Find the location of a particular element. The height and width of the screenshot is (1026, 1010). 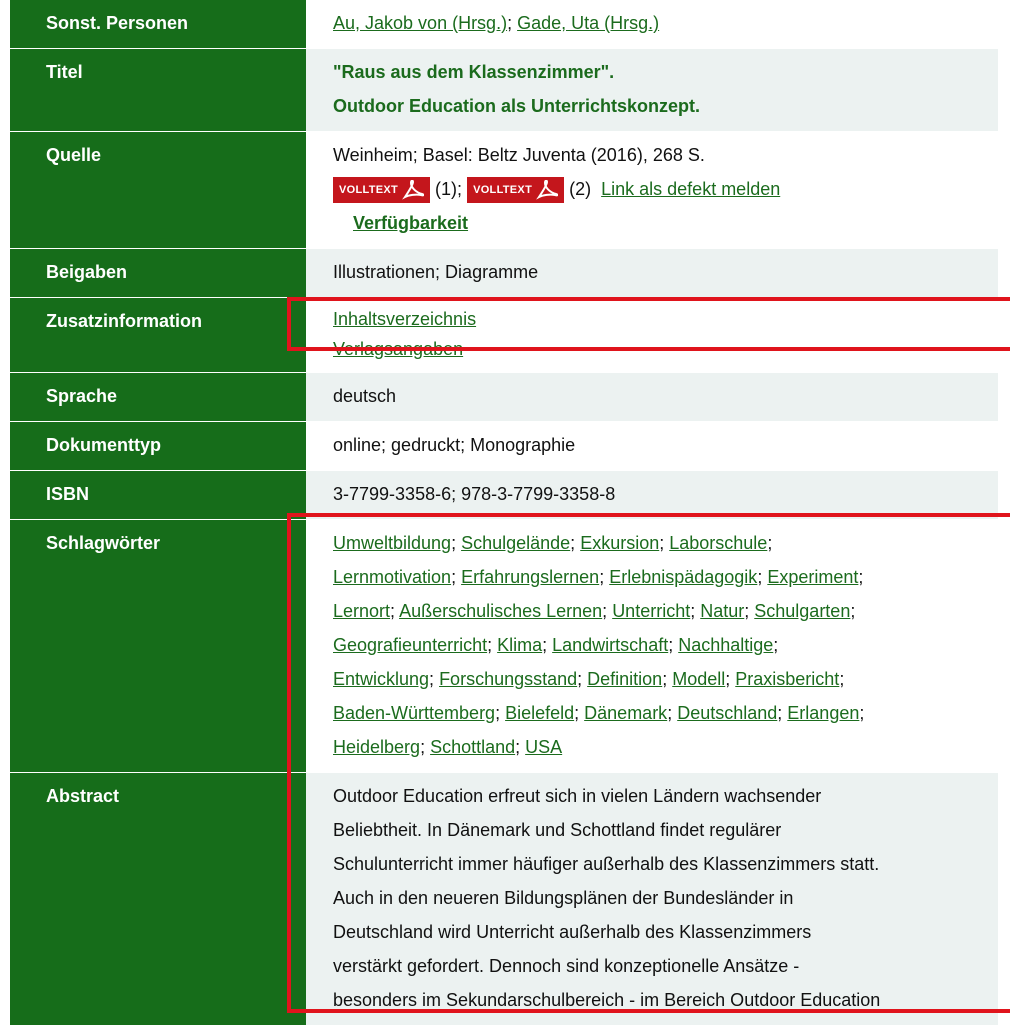

keyword-link: Entwicklung is located at coordinates (381, 679).